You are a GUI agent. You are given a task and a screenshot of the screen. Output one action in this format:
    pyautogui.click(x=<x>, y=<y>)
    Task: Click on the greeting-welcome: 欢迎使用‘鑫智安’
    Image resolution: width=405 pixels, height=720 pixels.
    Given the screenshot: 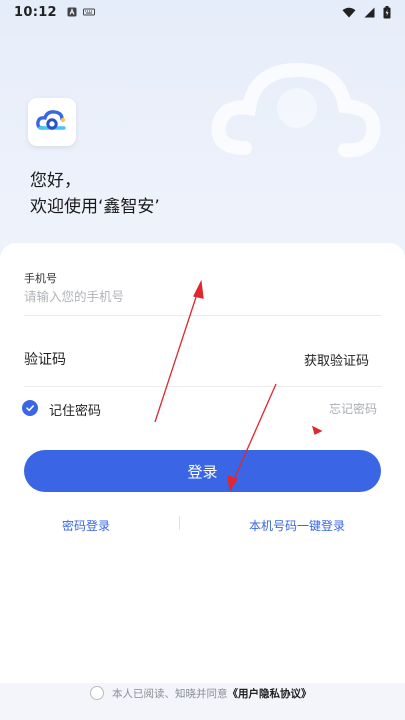 What is the action you would take?
    pyautogui.click(x=95, y=207)
    